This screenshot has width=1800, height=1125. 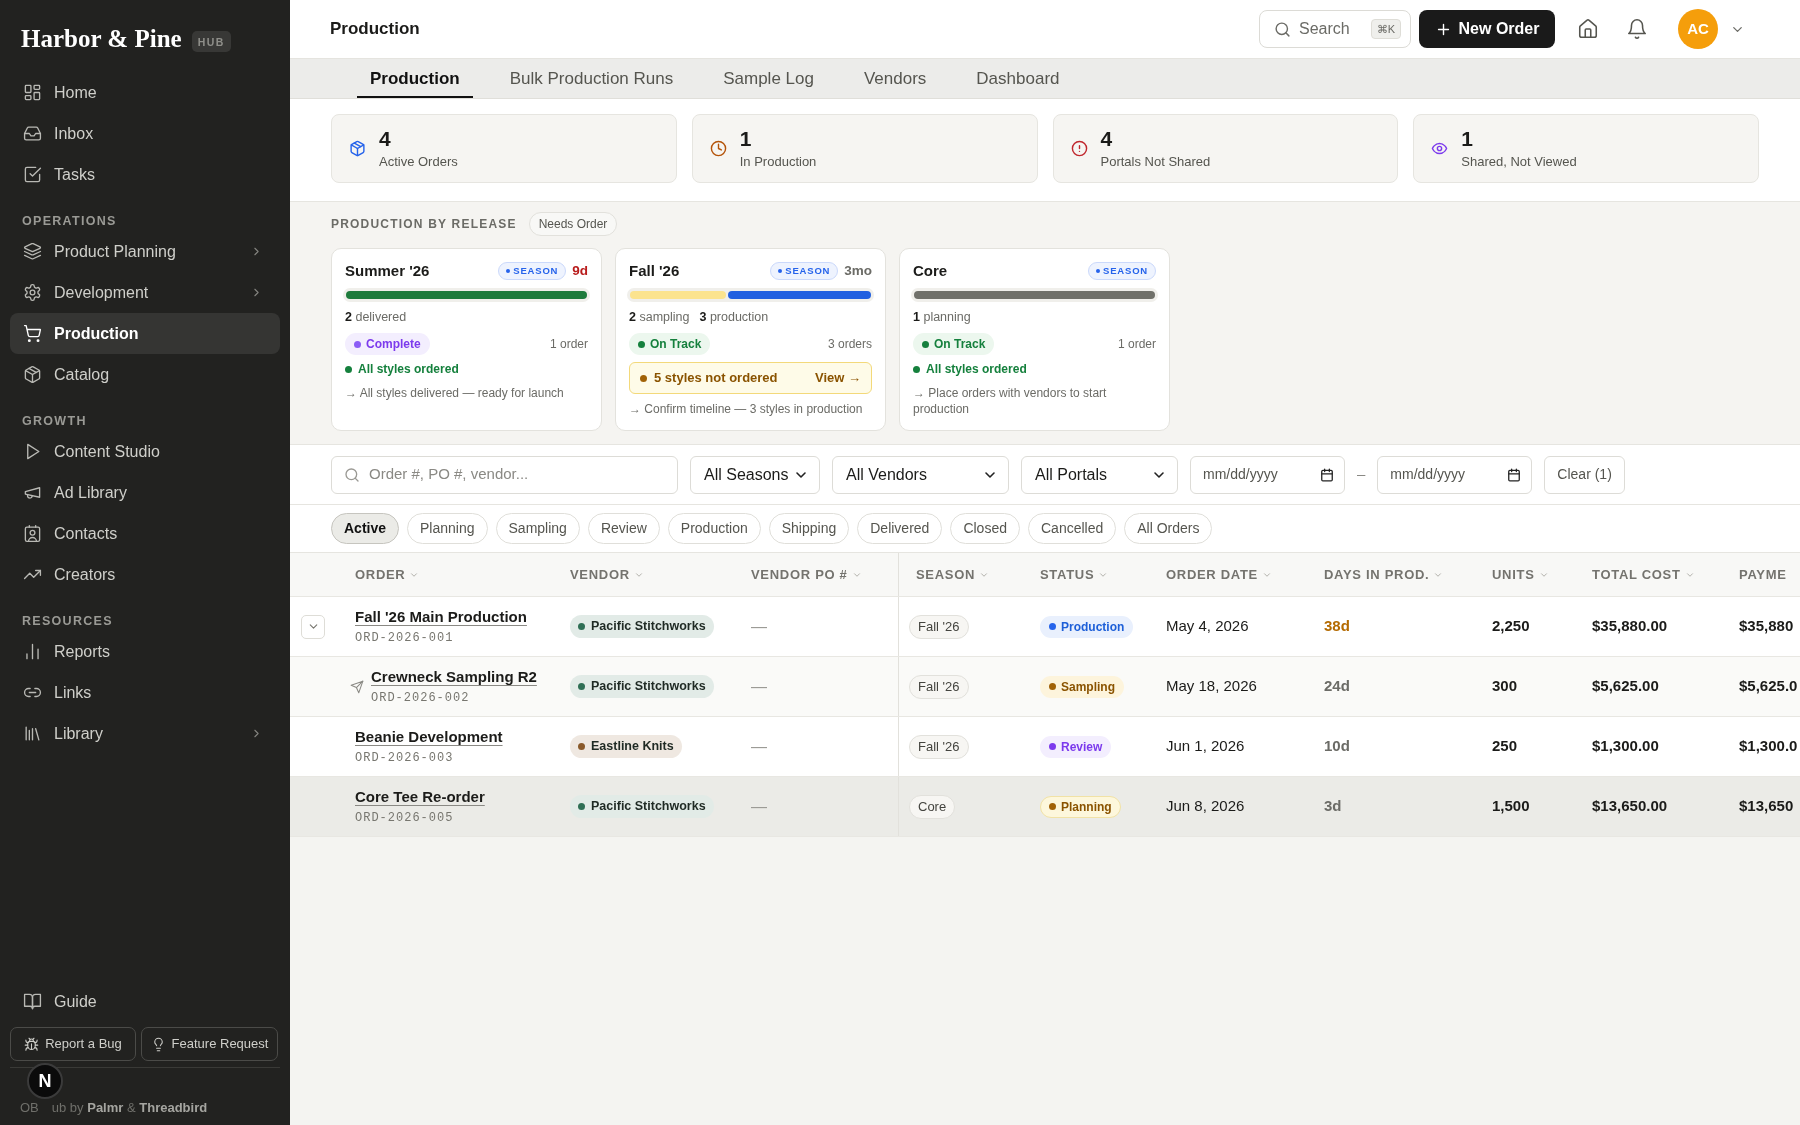 I want to click on search-bar: Search ⌘K, so click(x=1335, y=29).